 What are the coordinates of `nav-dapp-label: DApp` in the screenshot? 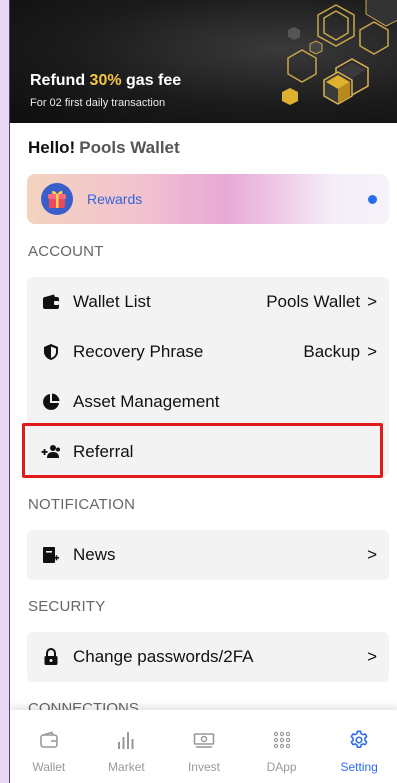 It's located at (281, 767).